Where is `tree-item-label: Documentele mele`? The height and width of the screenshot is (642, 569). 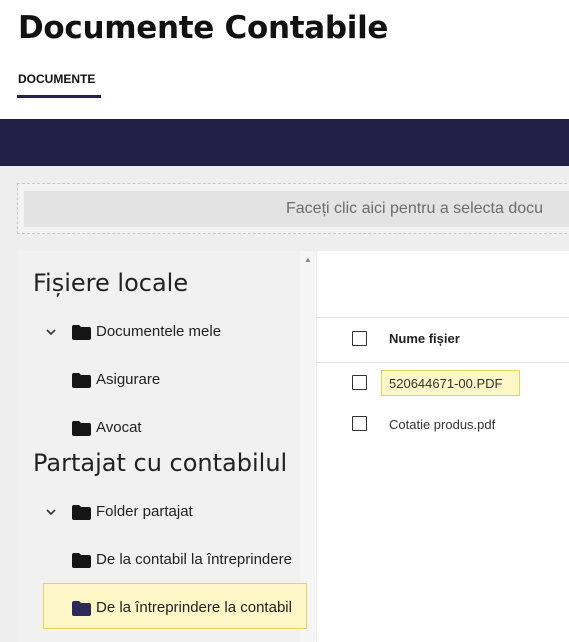 tree-item-label: Documentele mele is located at coordinates (159, 331).